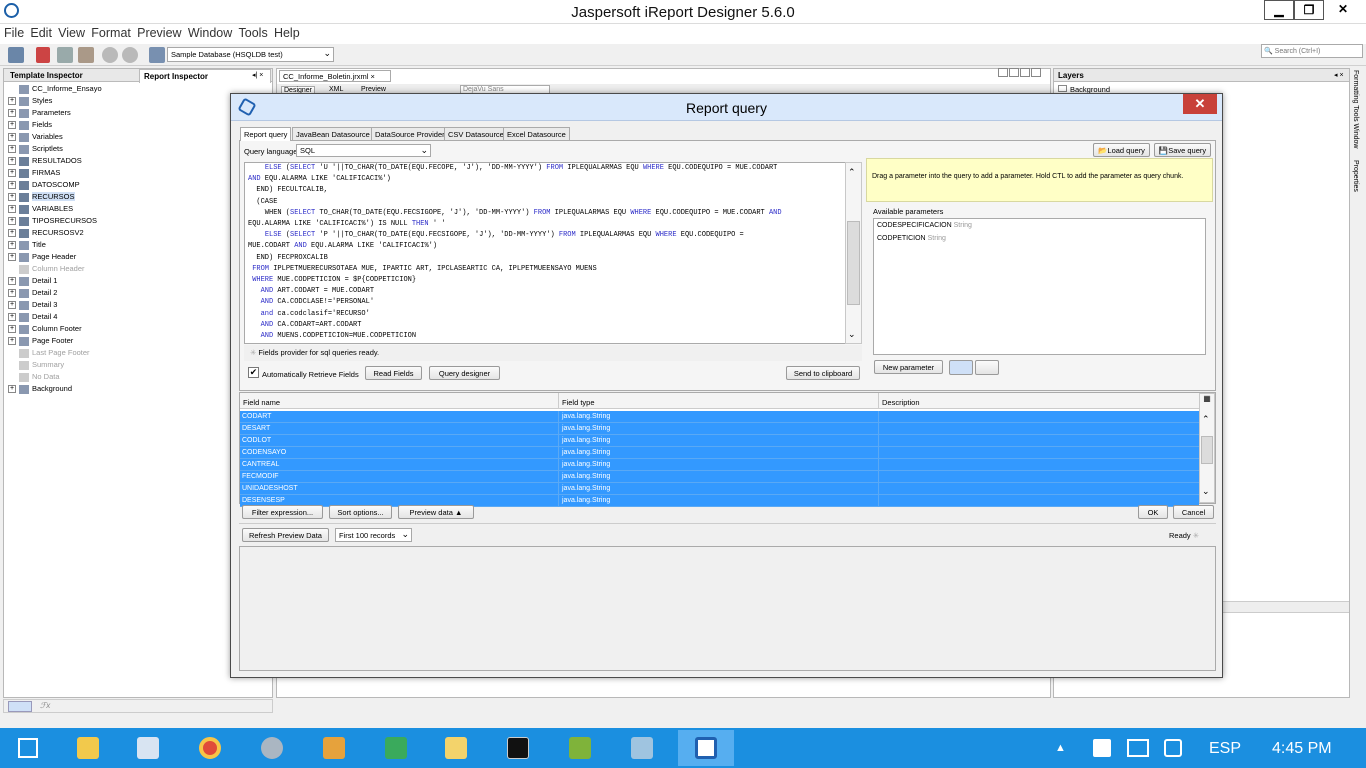 The image size is (1366, 768). Describe the element at coordinates (719, 417) in the screenshot. I see `table-row: CODART java.lang.String` at that location.